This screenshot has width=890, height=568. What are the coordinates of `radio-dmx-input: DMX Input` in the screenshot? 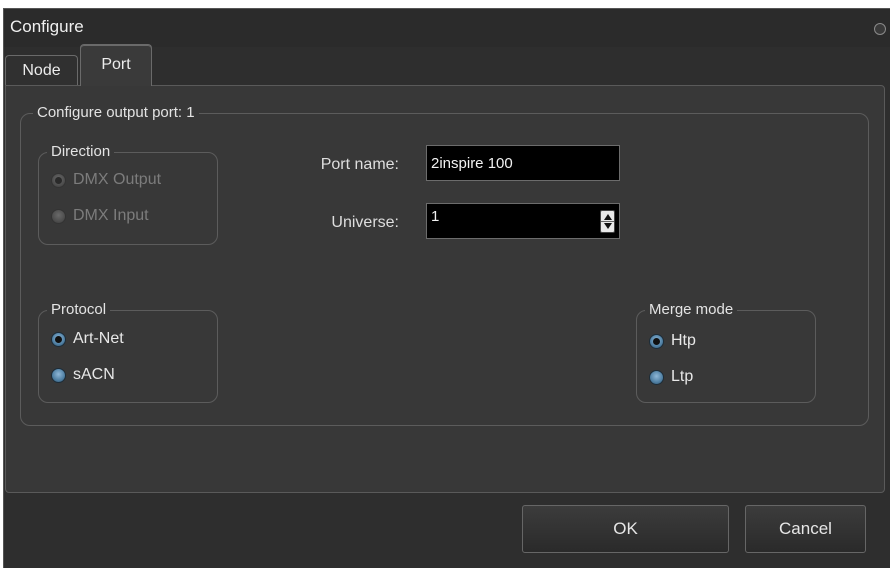 It's located at (100, 216).